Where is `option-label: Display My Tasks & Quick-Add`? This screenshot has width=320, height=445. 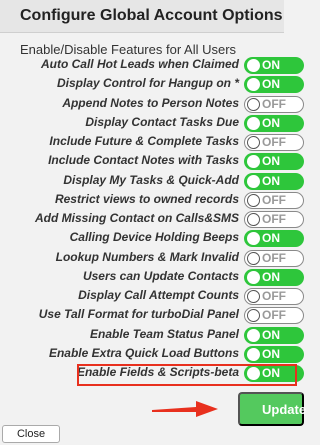
option-label: Display My Tasks & Quick-Add is located at coordinates (151, 179).